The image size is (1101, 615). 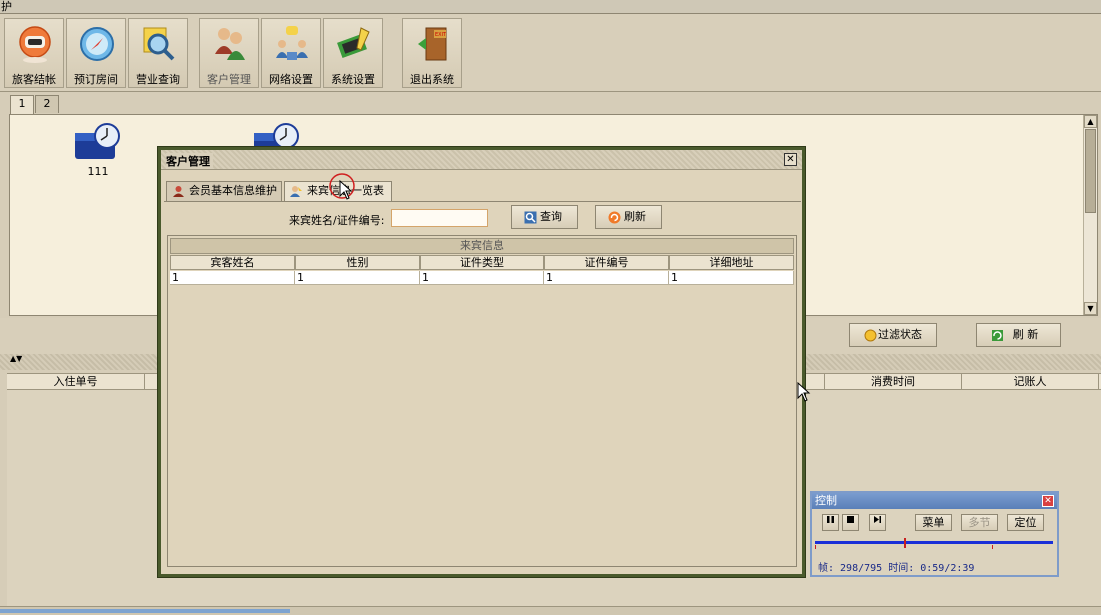 I want to click on menu-button: 菜单, so click(x=933, y=522).